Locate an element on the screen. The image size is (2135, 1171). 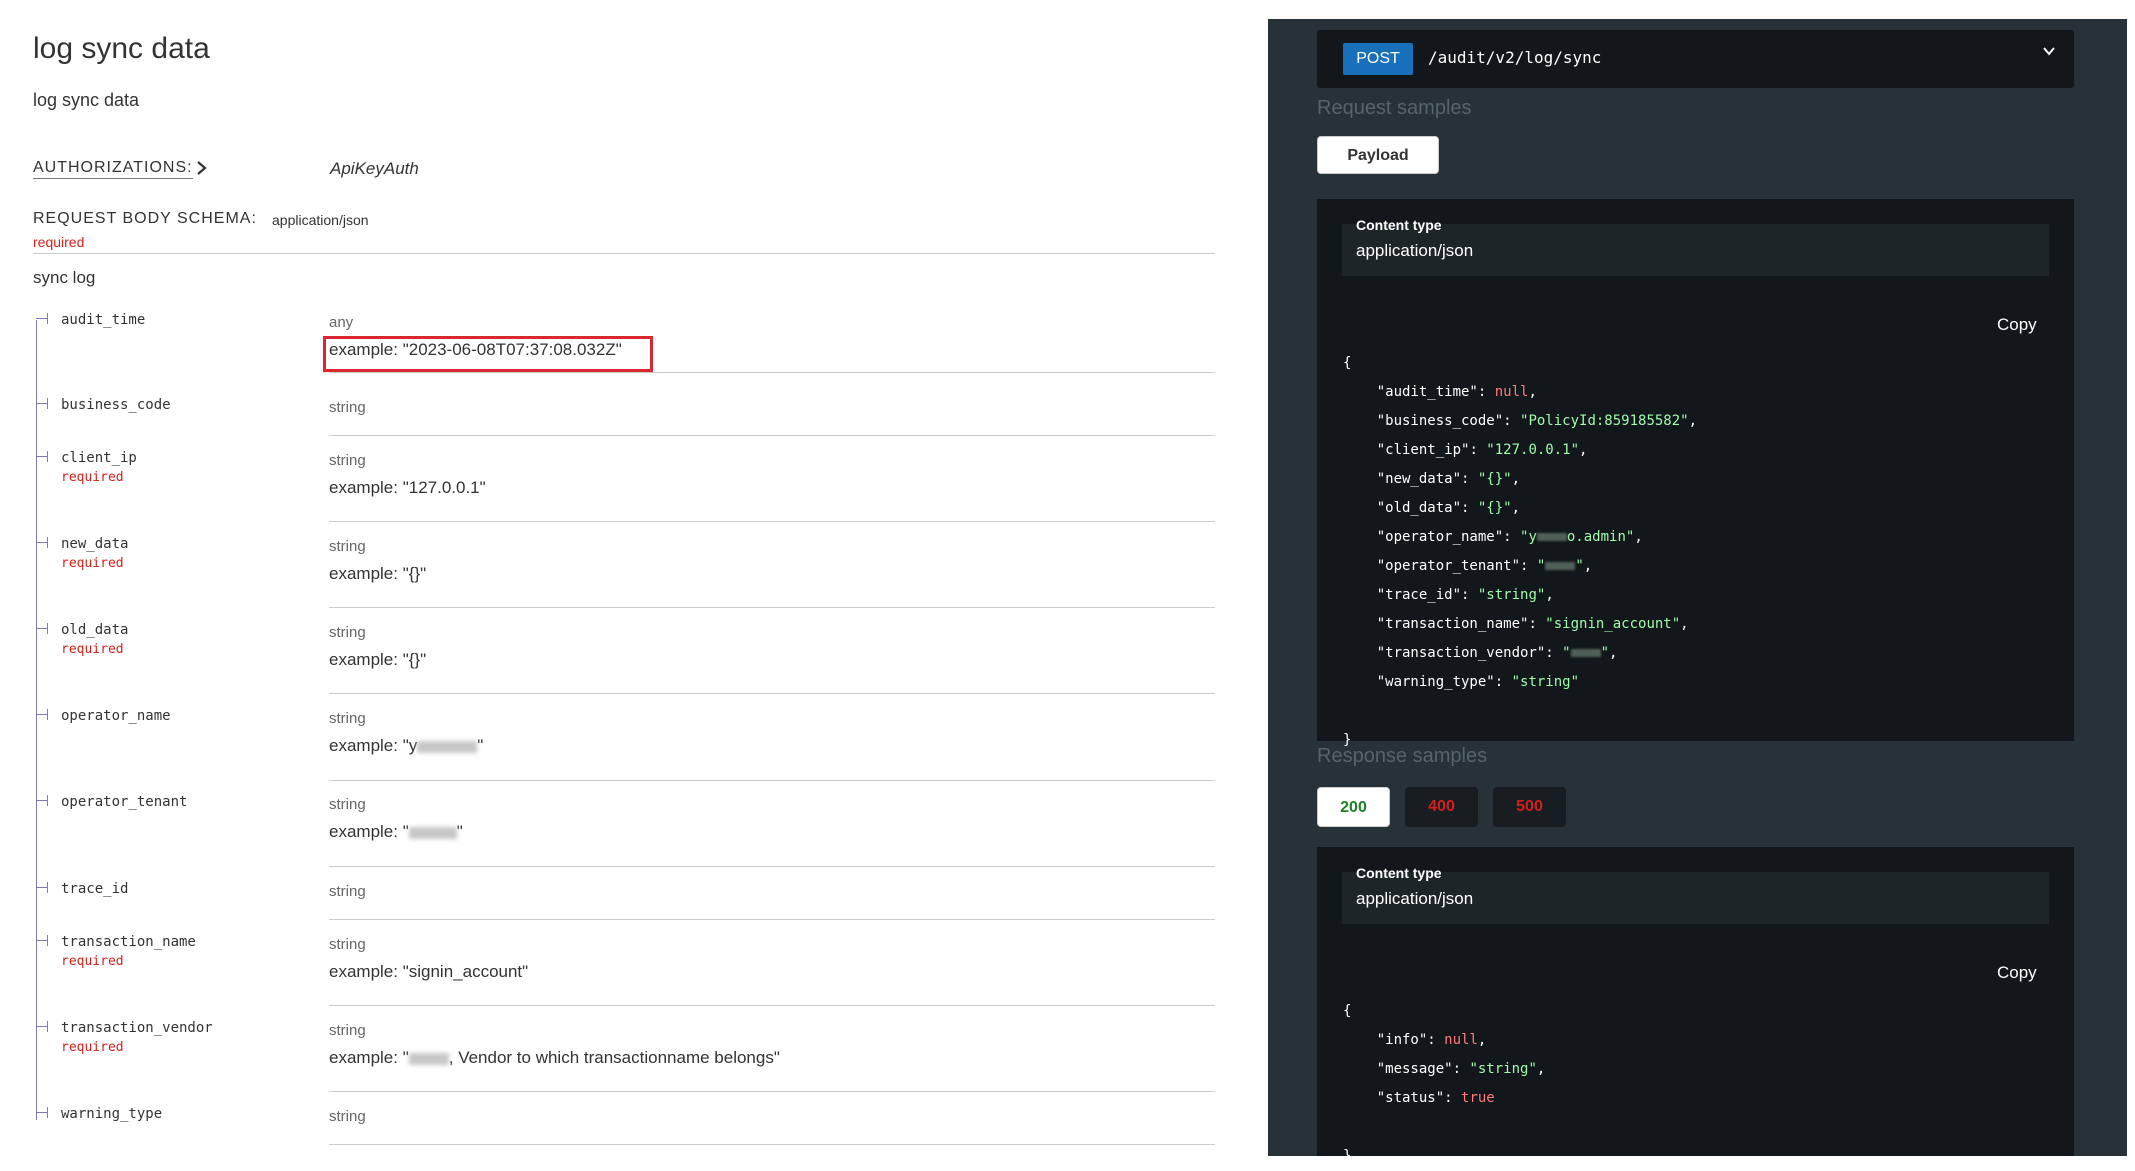
property-name: transaction_vendor is located at coordinates (137, 1028).